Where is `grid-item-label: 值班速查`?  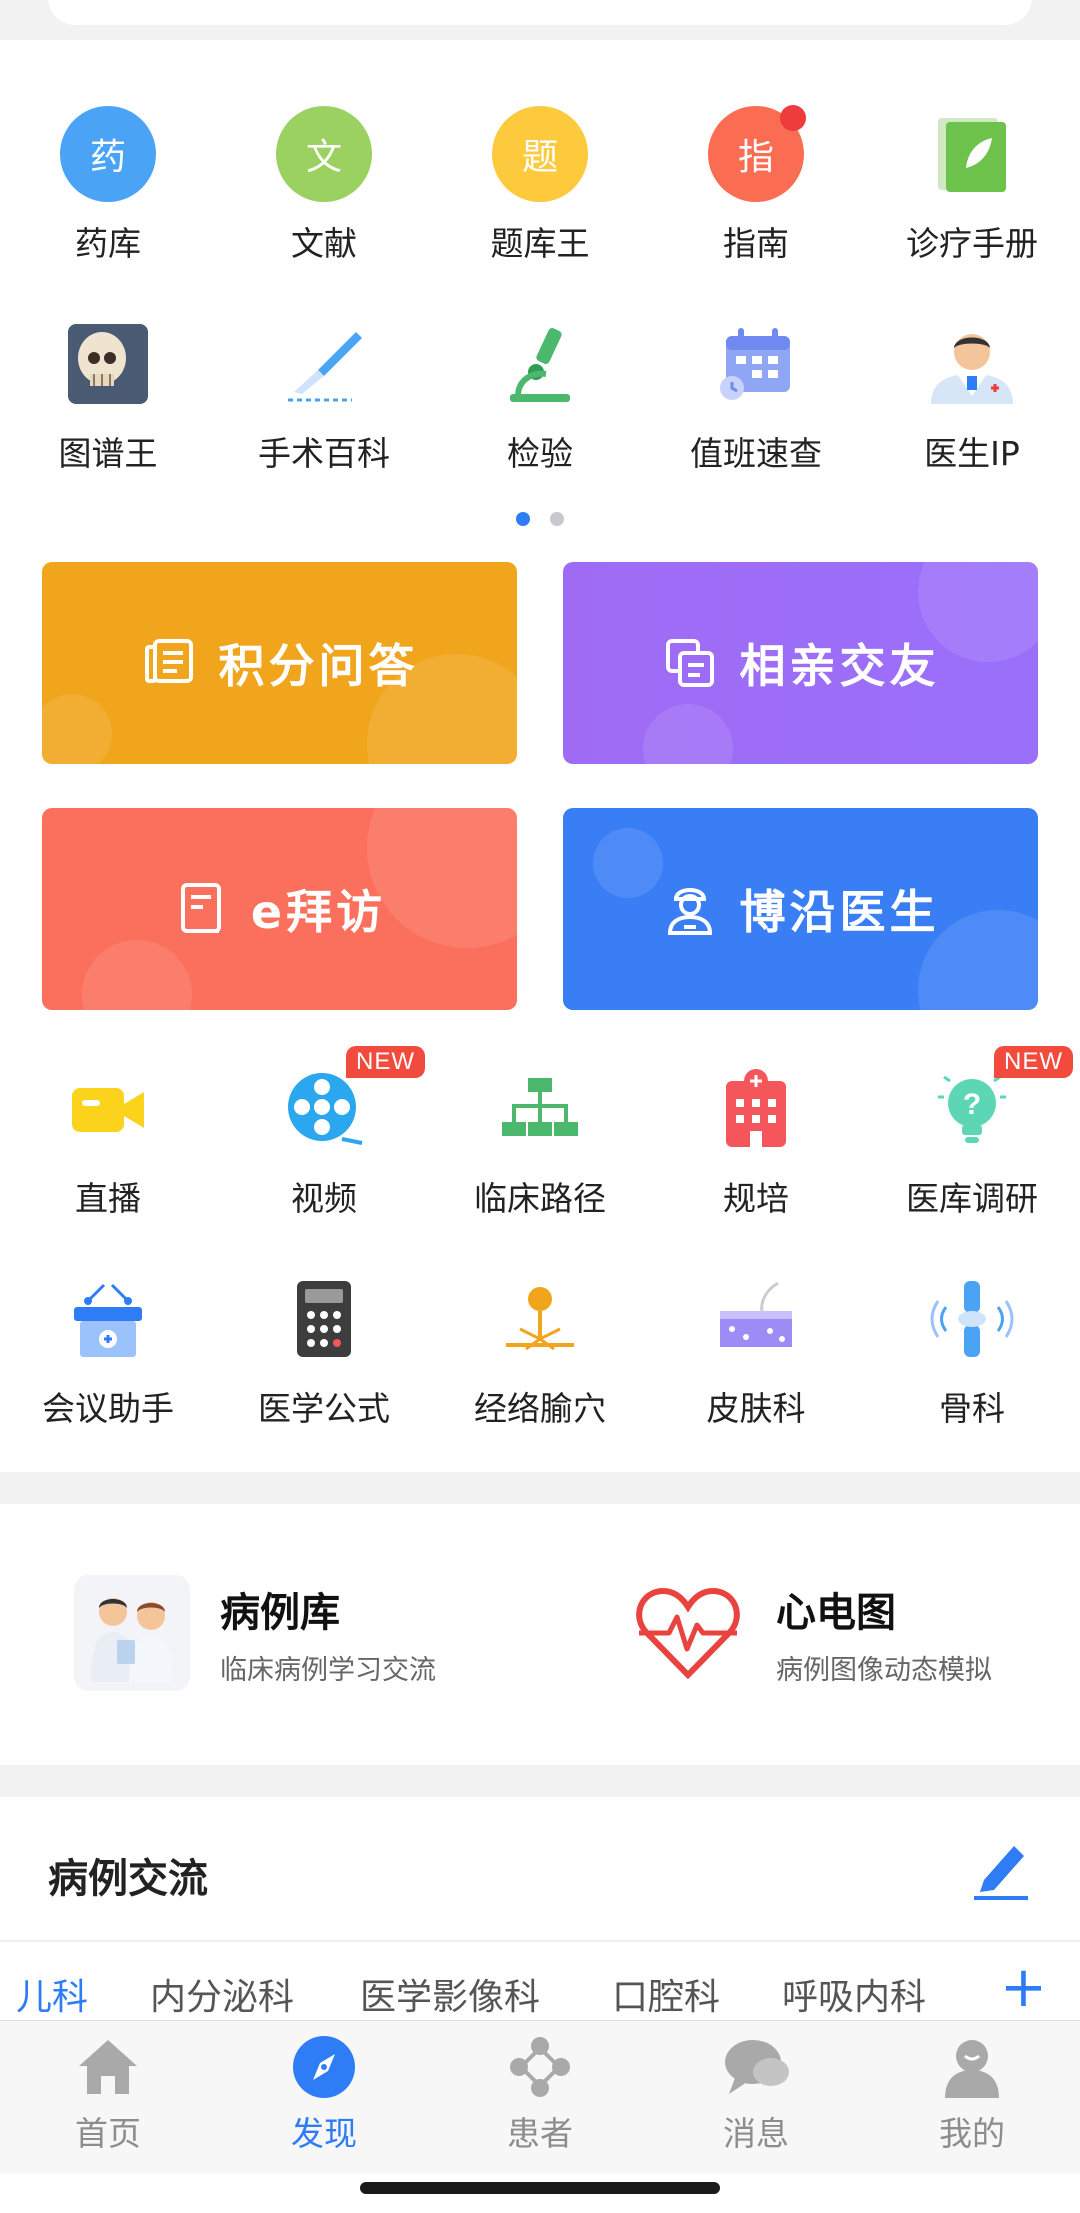 grid-item-label: 值班速查 is located at coordinates (756, 453).